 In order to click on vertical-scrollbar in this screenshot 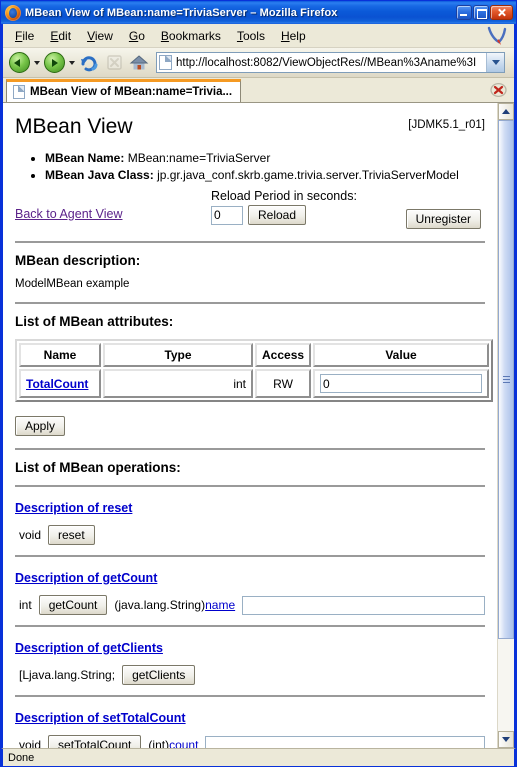, I will do `click(505, 425)`.